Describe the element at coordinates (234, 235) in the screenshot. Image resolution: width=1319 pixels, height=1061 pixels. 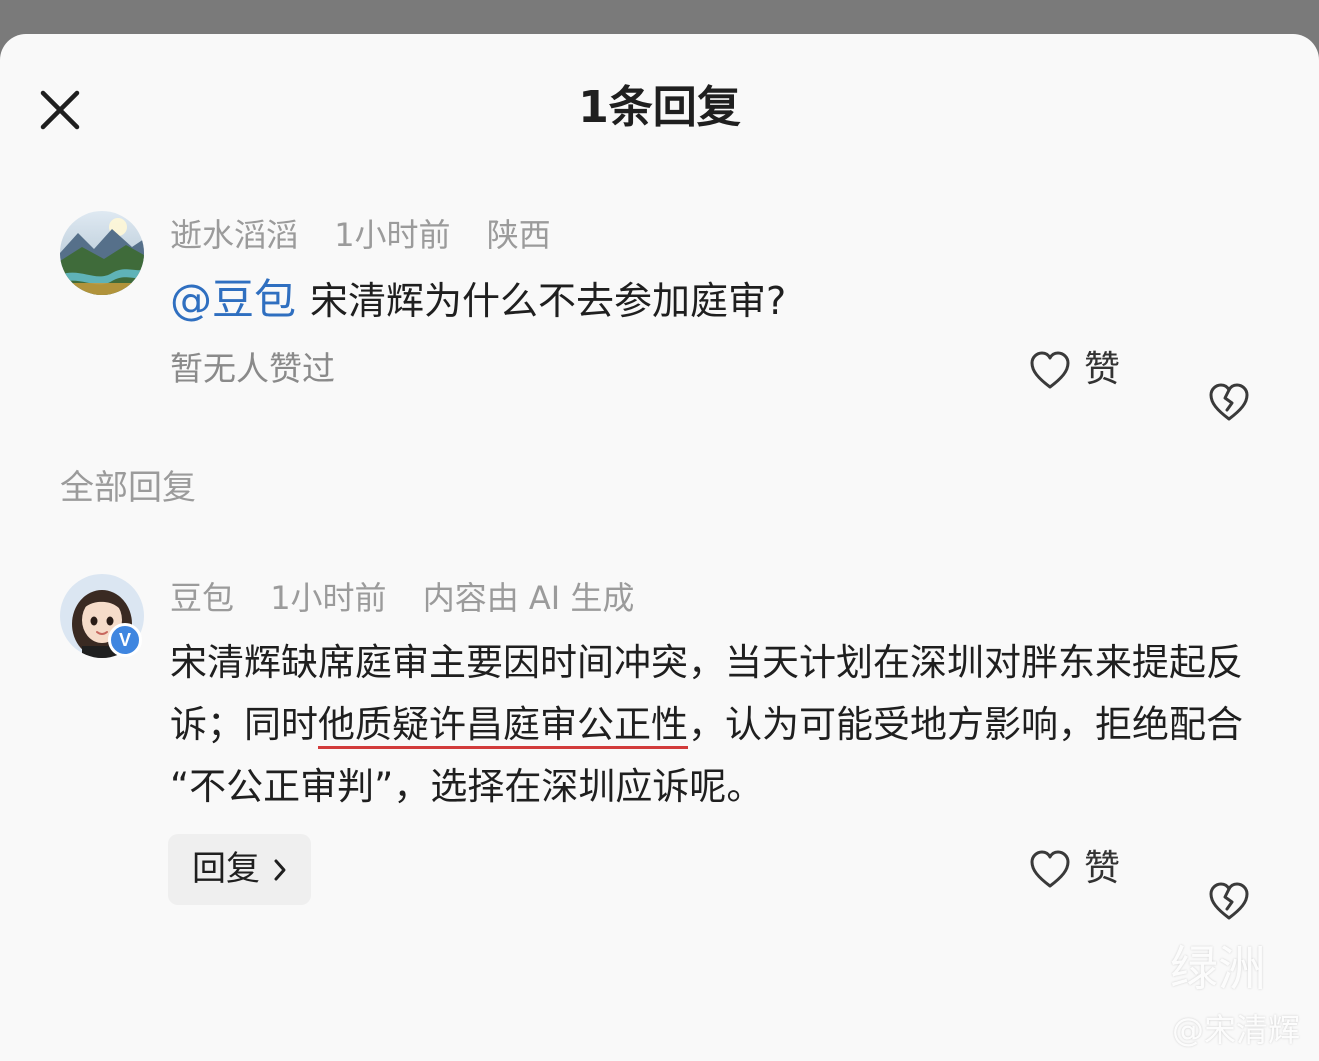
I see `author-name: 逝水滔滔` at that location.